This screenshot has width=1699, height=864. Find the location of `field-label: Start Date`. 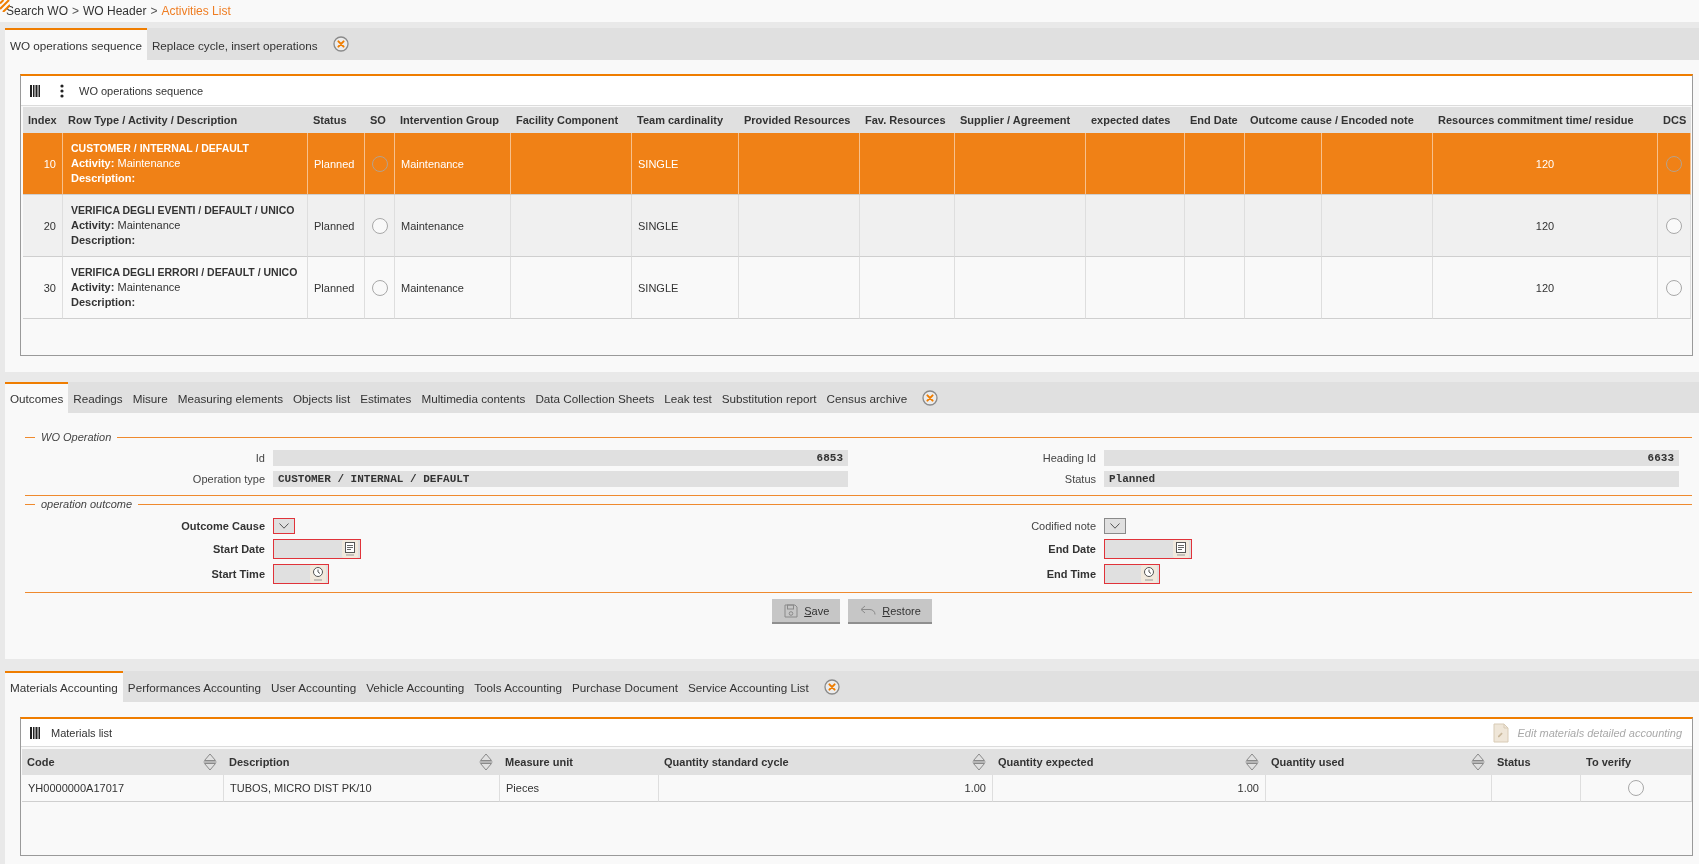

field-label: Start Date is located at coordinates (239, 549).